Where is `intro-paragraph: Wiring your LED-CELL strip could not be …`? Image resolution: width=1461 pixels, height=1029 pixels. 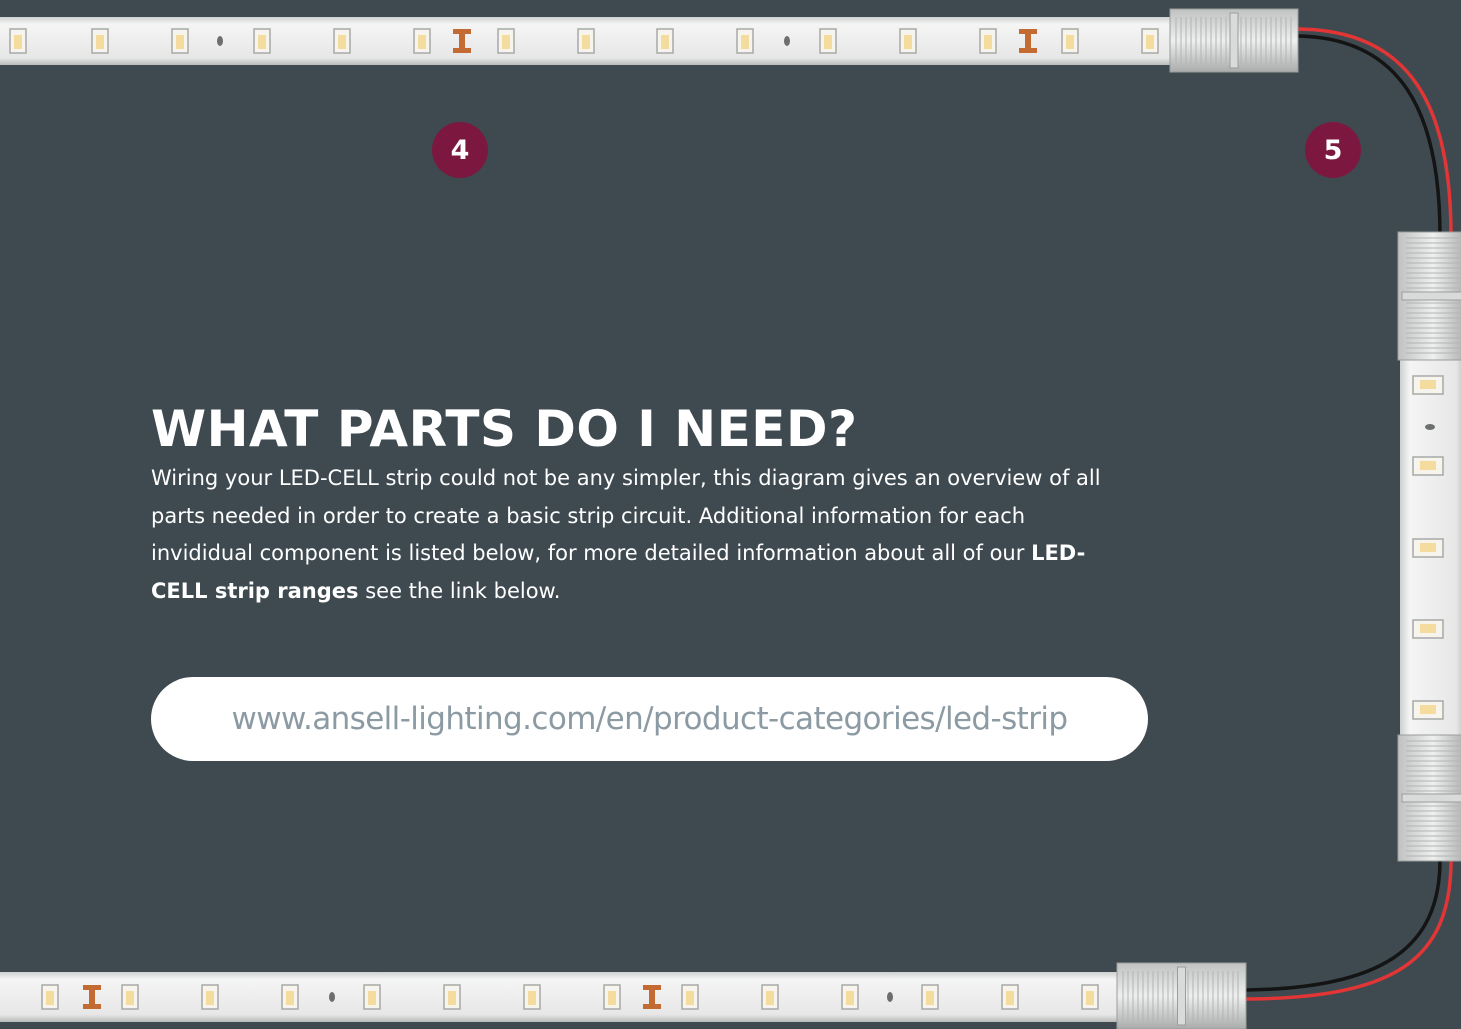 intro-paragraph: Wiring your LED-CELL strip could not be … is located at coordinates (631, 535).